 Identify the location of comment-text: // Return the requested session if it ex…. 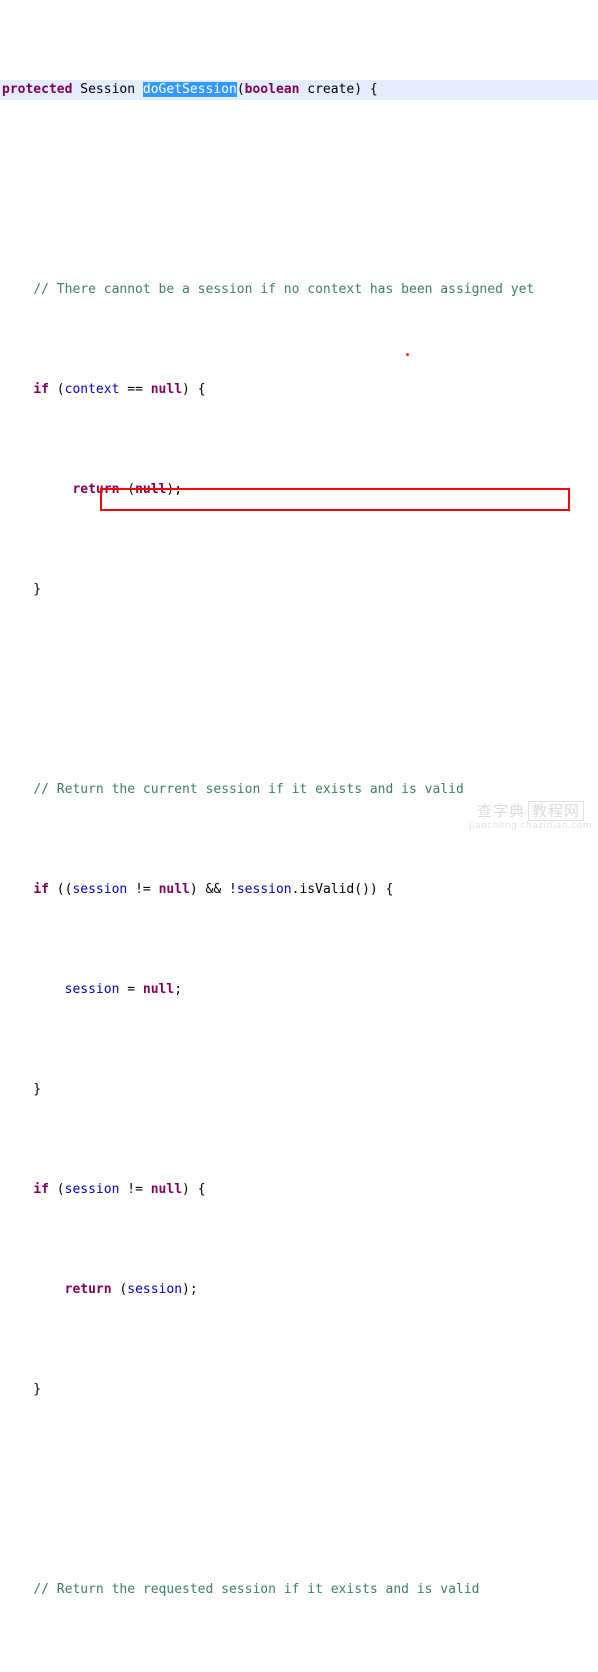
(256, 1589).